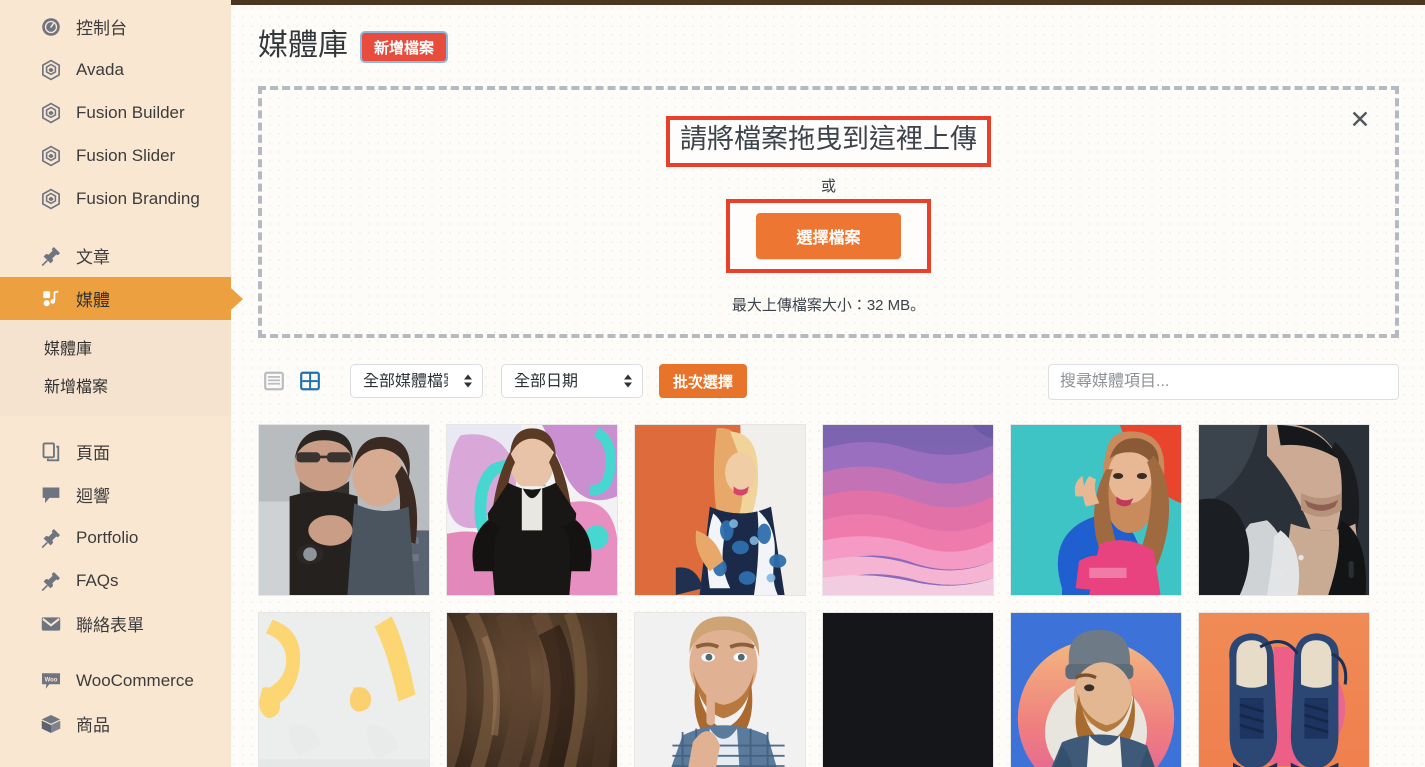  I want to click on add-new-file-button: 新增檔案, so click(404, 47).